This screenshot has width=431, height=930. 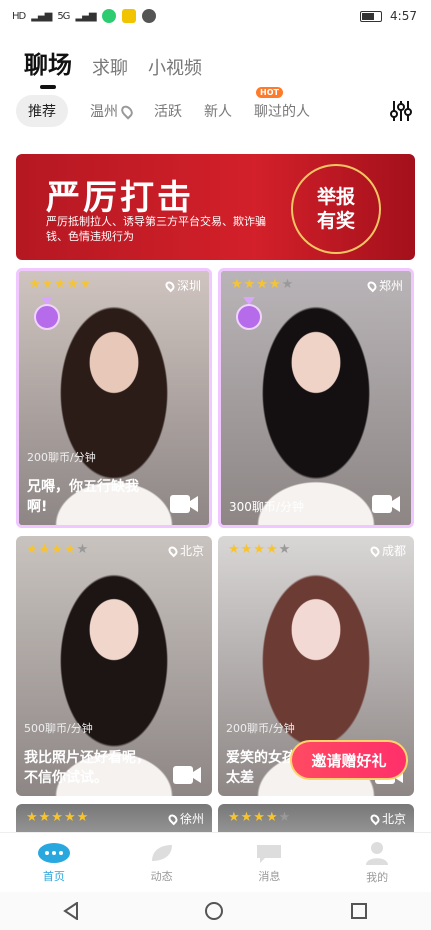 I want to click on card-city-label: 深圳, so click(x=188, y=286).